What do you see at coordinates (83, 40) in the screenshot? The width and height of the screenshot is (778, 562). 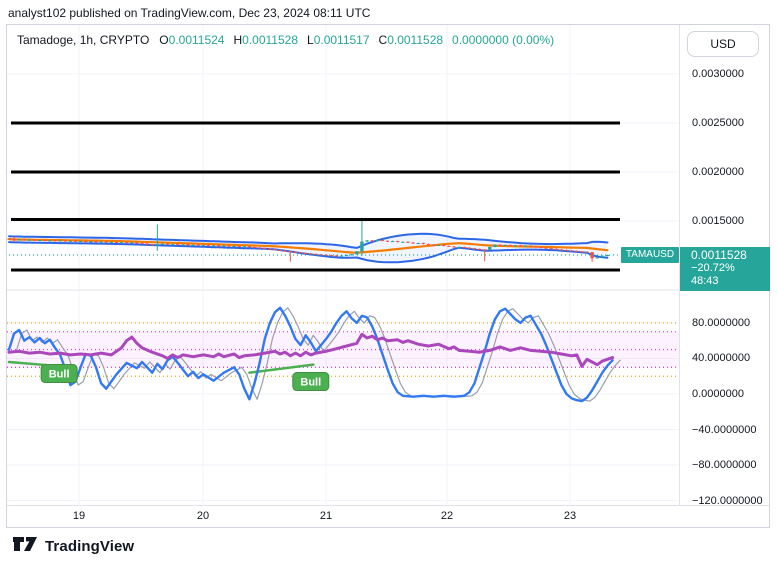 I see `symbol-title: Tamadoge, 1h, CRYPTO` at bounding box center [83, 40].